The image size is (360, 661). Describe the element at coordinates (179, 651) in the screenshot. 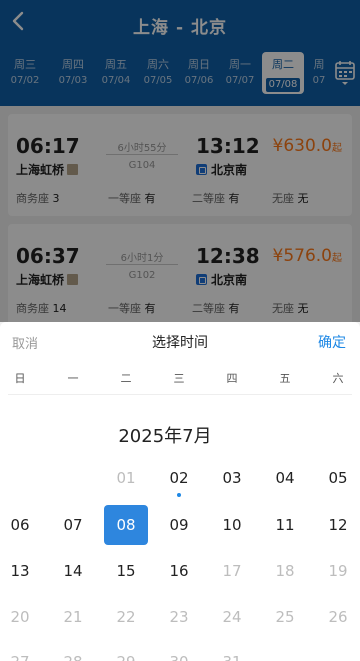

I see `day-cell: 30` at that location.